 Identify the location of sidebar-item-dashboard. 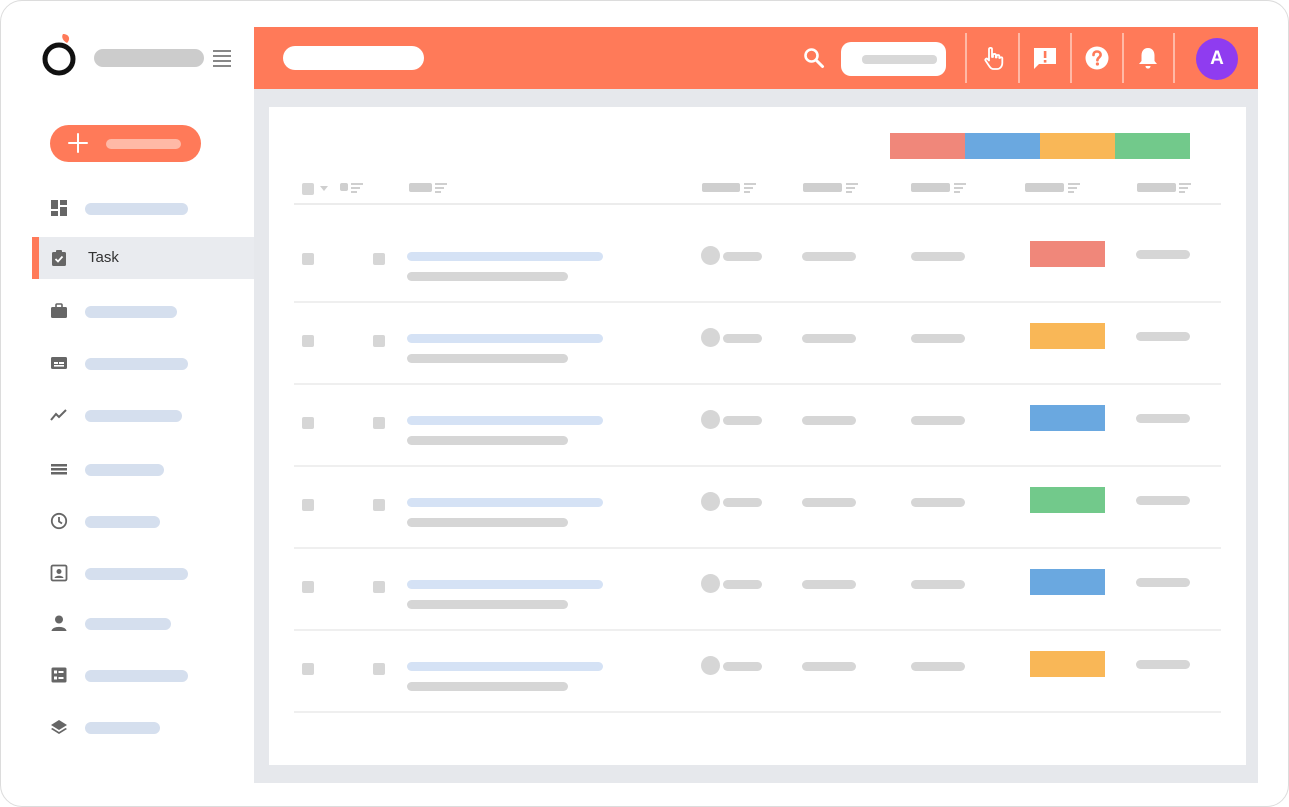
(143, 208).